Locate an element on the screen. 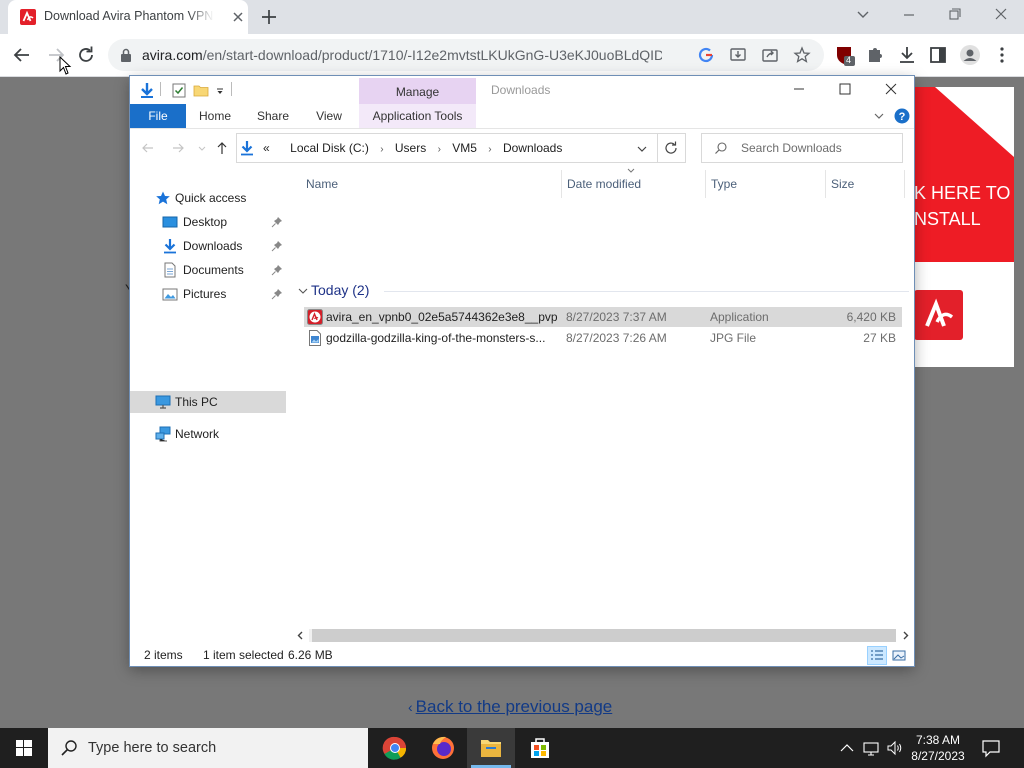  minimize-icon is located at coordinates (909, 15).